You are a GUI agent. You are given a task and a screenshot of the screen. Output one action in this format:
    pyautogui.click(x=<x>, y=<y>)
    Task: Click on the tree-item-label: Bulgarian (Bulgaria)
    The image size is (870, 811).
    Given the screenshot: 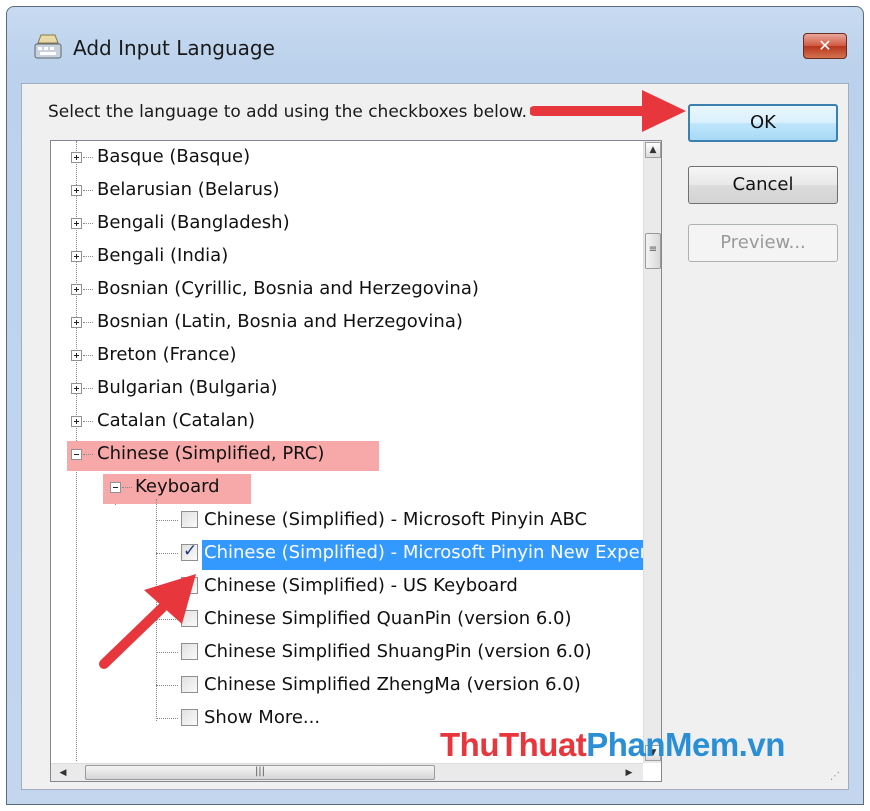 What is the action you would take?
    pyautogui.click(x=187, y=387)
    